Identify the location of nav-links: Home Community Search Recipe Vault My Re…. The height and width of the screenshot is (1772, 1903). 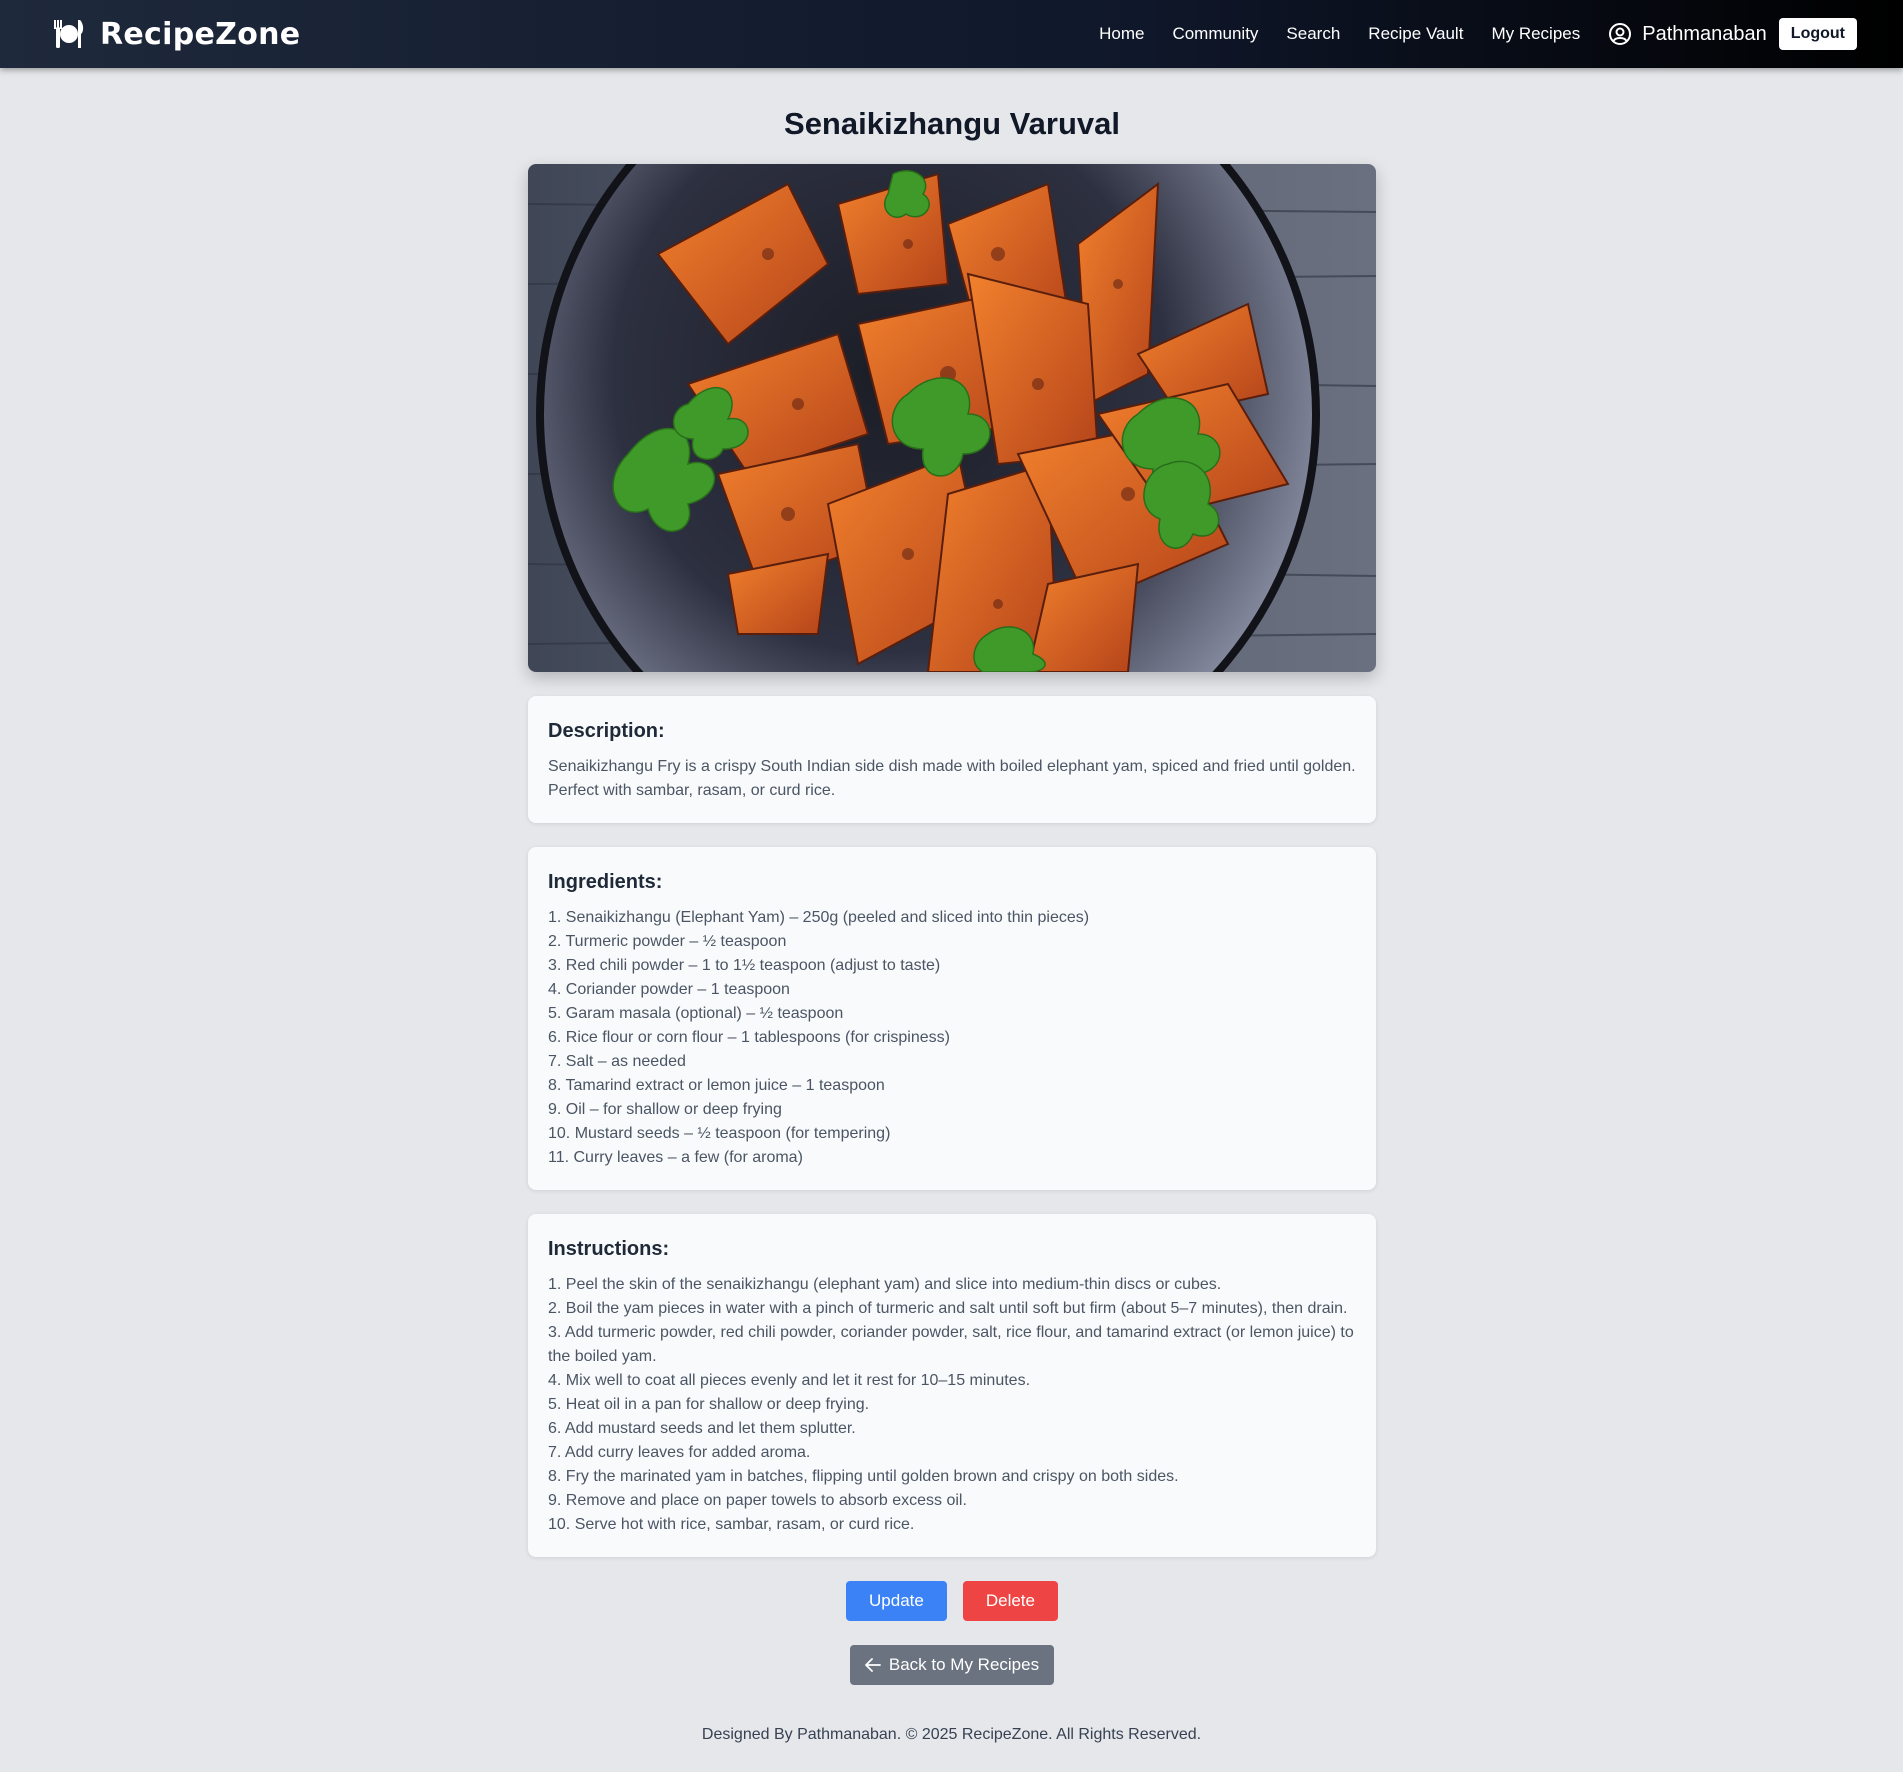
(1464, 34).